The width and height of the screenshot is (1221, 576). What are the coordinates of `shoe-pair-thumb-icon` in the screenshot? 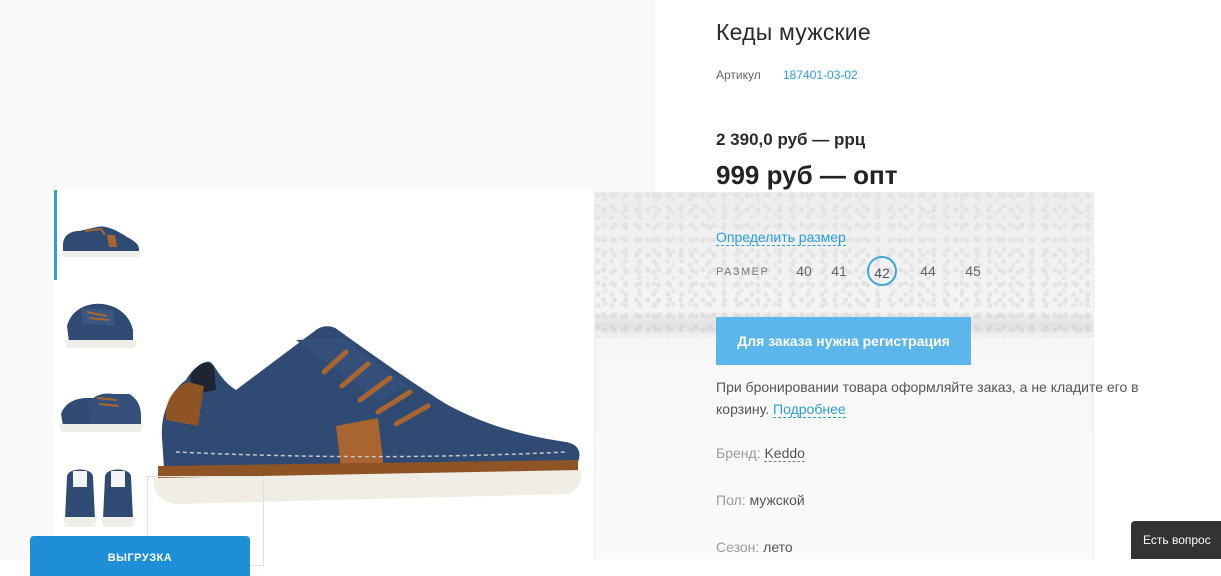 It's located at (101, 412).